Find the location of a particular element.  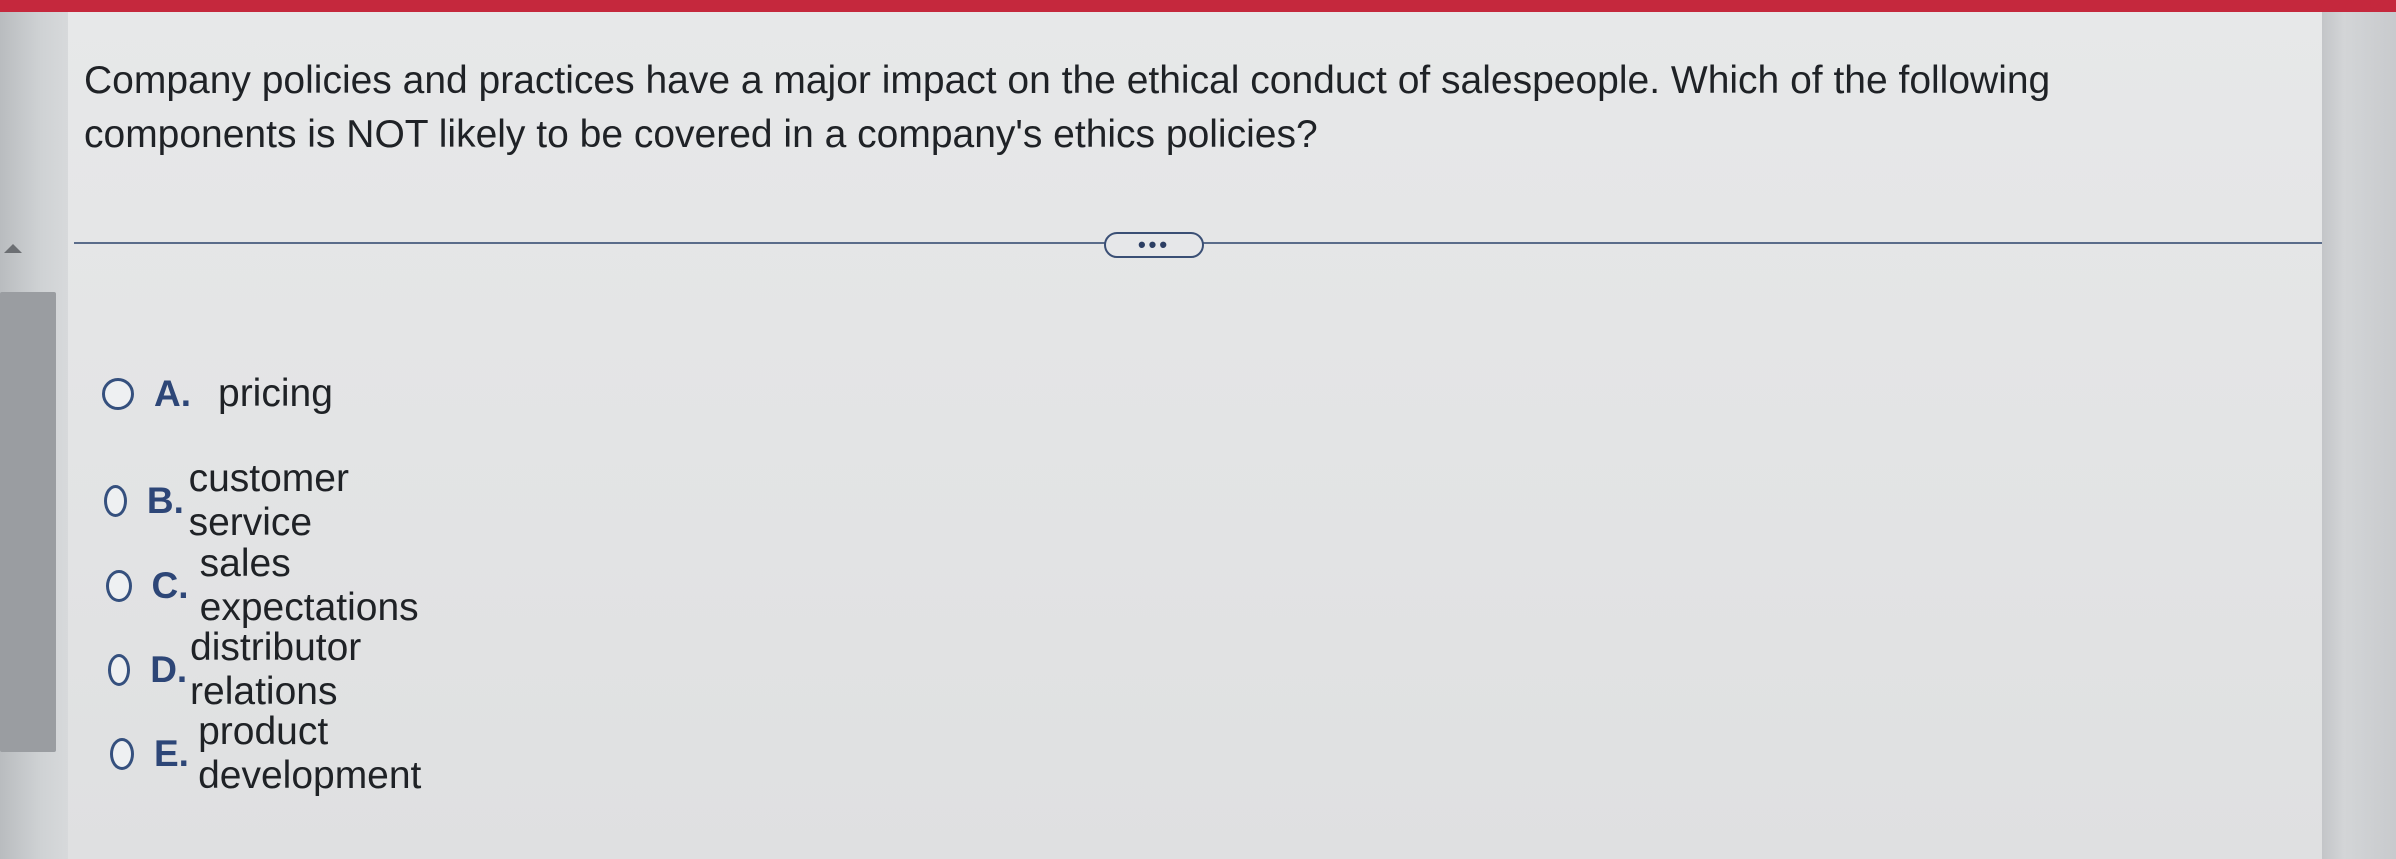

expand-more-button: ••• is located at coordinates (1154, 245).